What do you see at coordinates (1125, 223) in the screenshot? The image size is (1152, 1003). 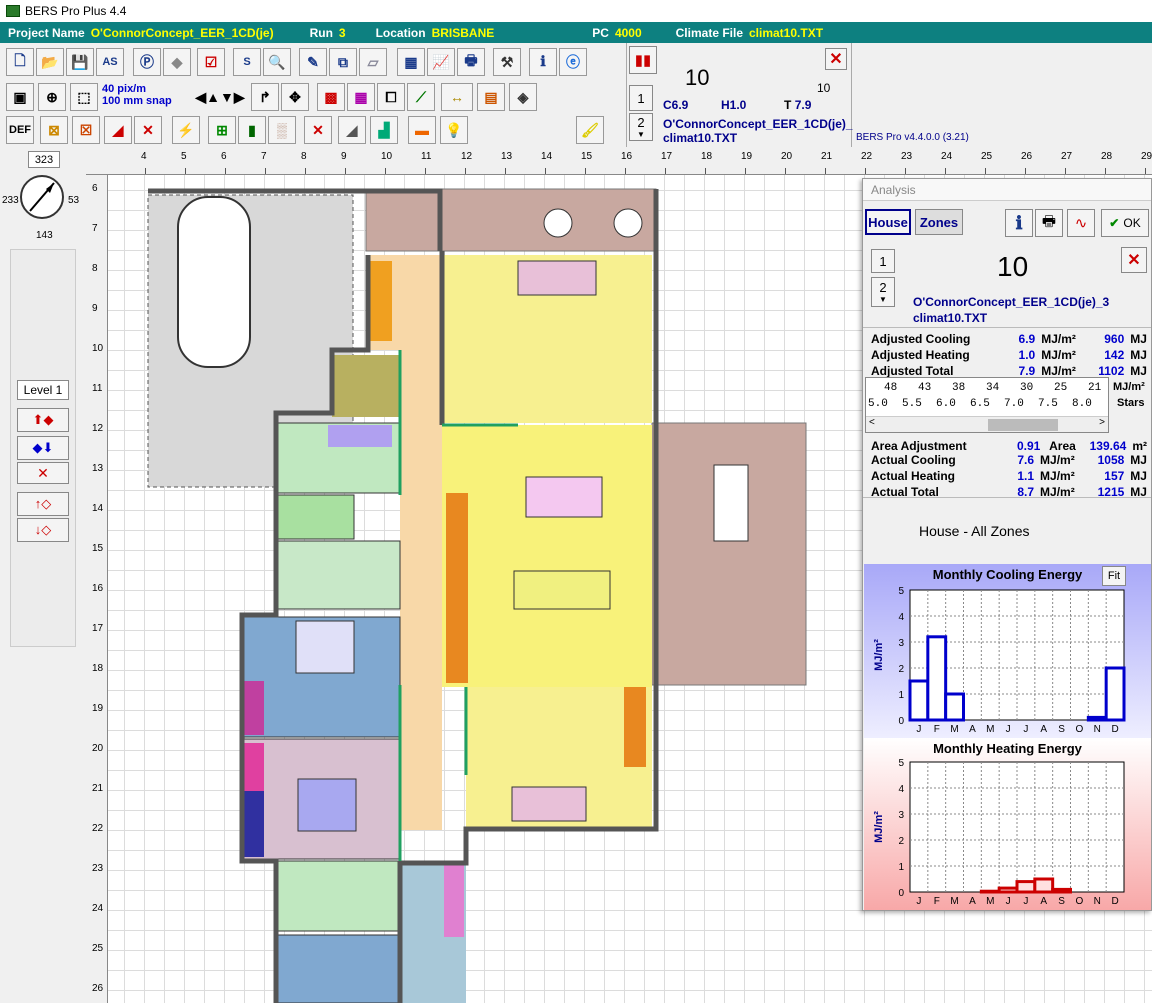 I see `ok-button: ✔ OK` at bounding box center [1125, 223].